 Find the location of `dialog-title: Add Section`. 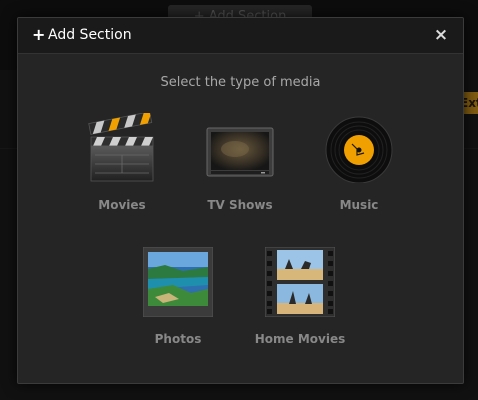

dialog-title: Add Section is located at coordinates (90, 35).